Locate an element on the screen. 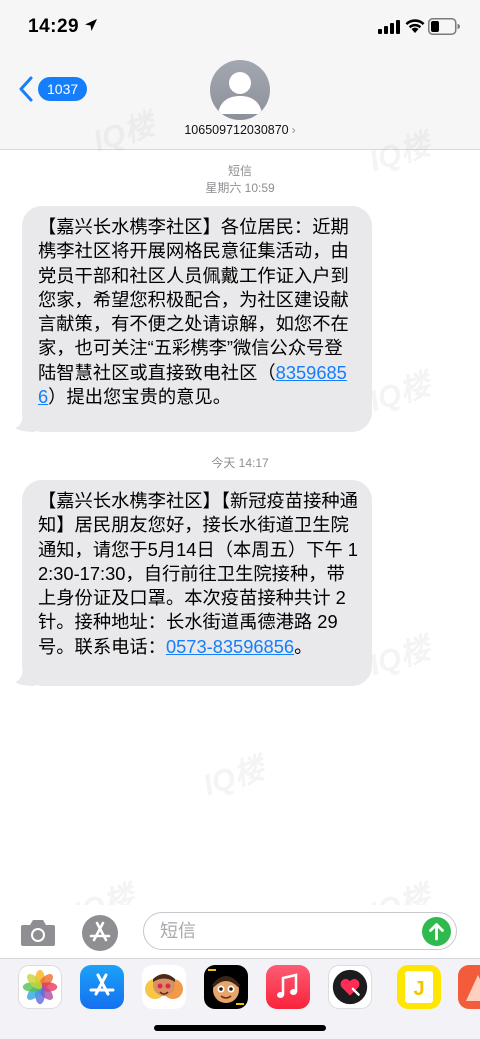 The image size is (480, 1039). camera-icon is located at coordinates (38, 932).